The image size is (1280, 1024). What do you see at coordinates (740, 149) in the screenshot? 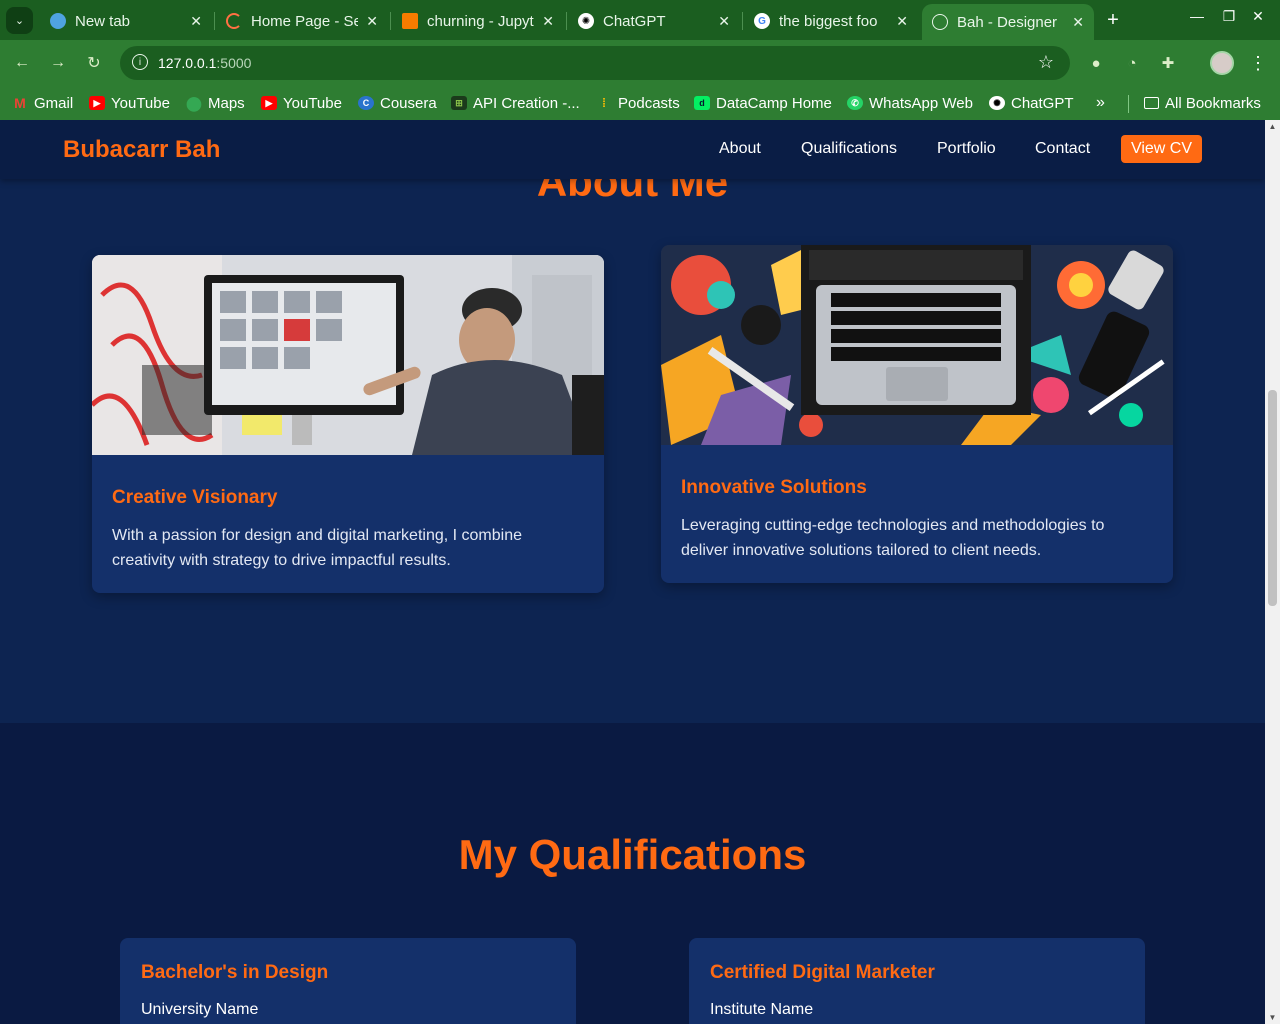
I see `nav-about: About` at bounding box center [740, 149].